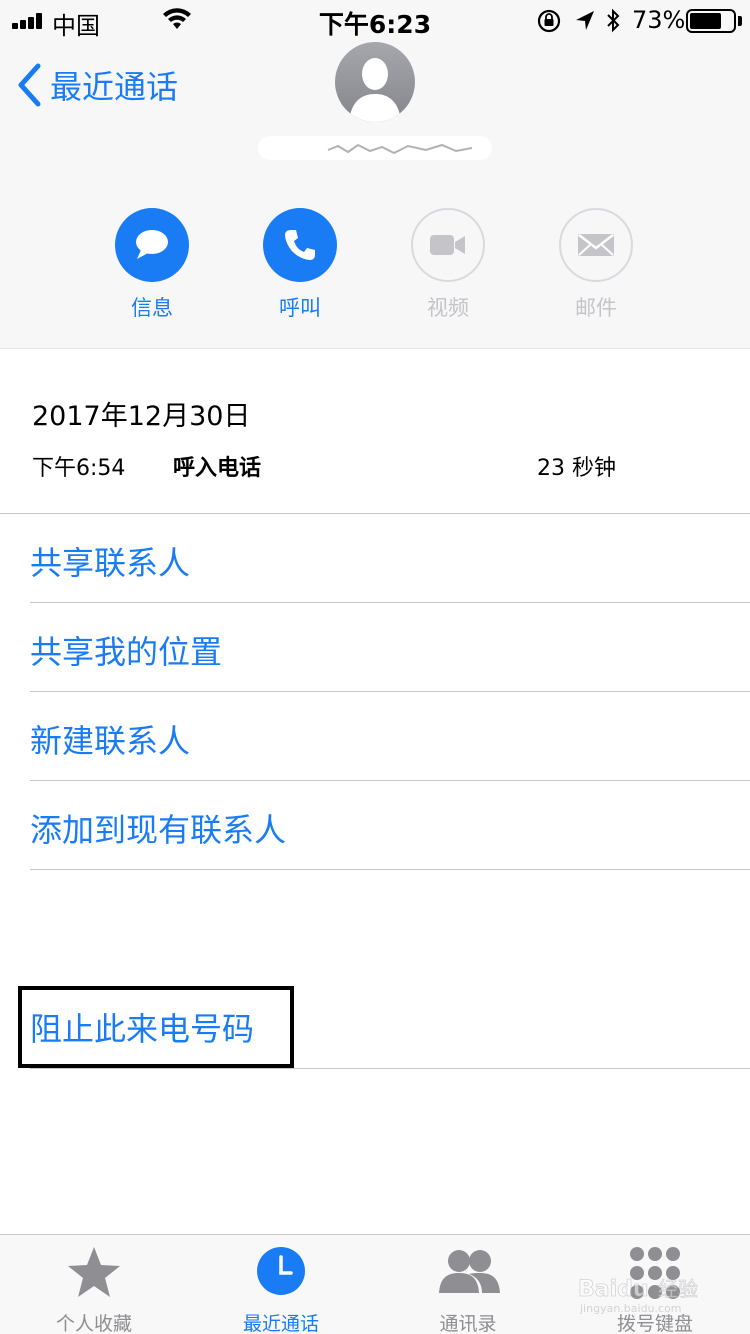 This screenshot has width=750, height=1334. Describe the element at coordinates (375, 20) in the screenshot. I see `status-bar: 中国 下午6:23 73%` at that location.